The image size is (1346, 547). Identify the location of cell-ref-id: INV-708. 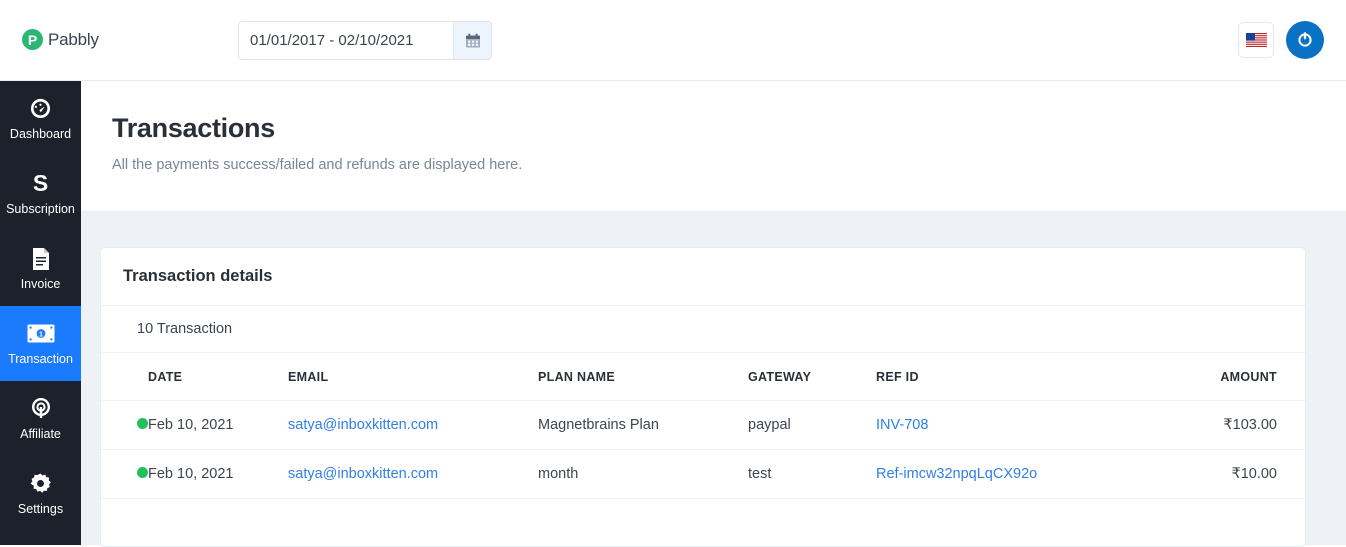
(1006, 425).